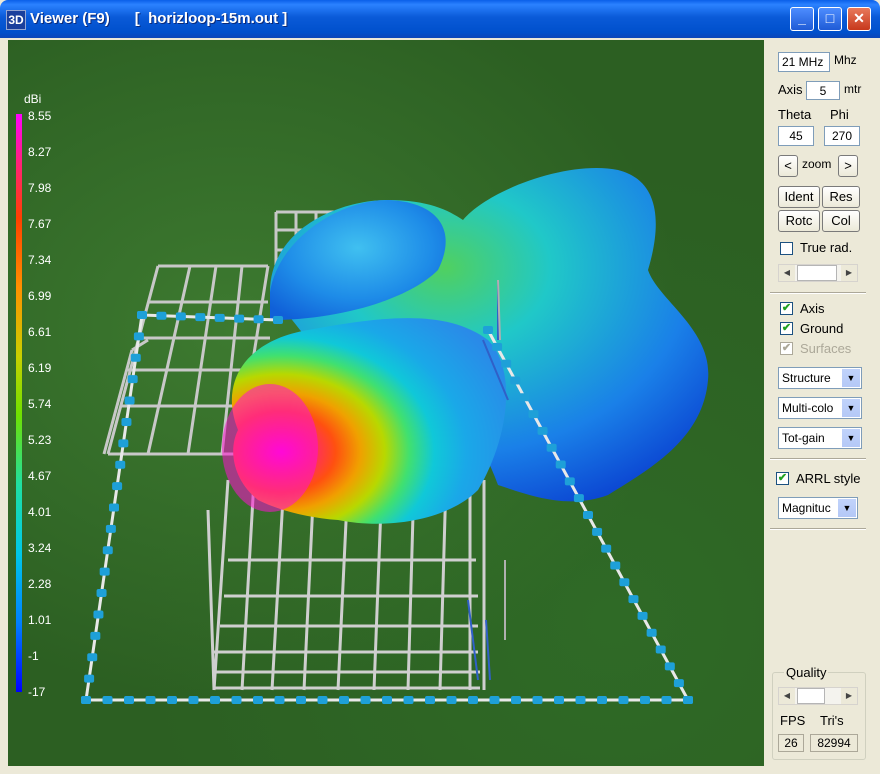 The image size is (880, 774). Describe the element at coordinates (841, 221) in the screenshot. I see `col-button: Col` at that location.